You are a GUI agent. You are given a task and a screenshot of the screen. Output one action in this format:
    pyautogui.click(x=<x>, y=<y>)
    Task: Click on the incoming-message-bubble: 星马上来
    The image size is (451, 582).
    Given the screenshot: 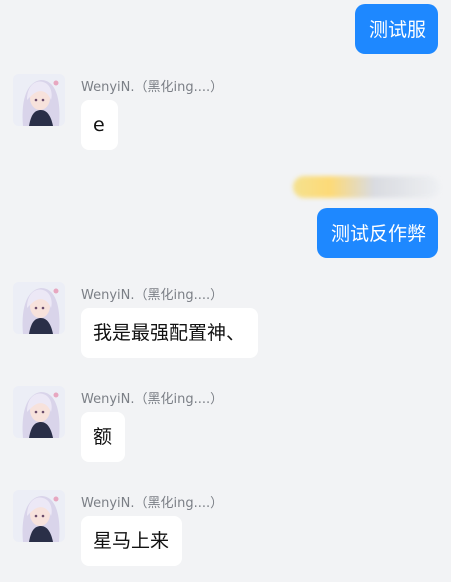 What is the action you would take?
    pyautogui.click(x=132, y=541)
    